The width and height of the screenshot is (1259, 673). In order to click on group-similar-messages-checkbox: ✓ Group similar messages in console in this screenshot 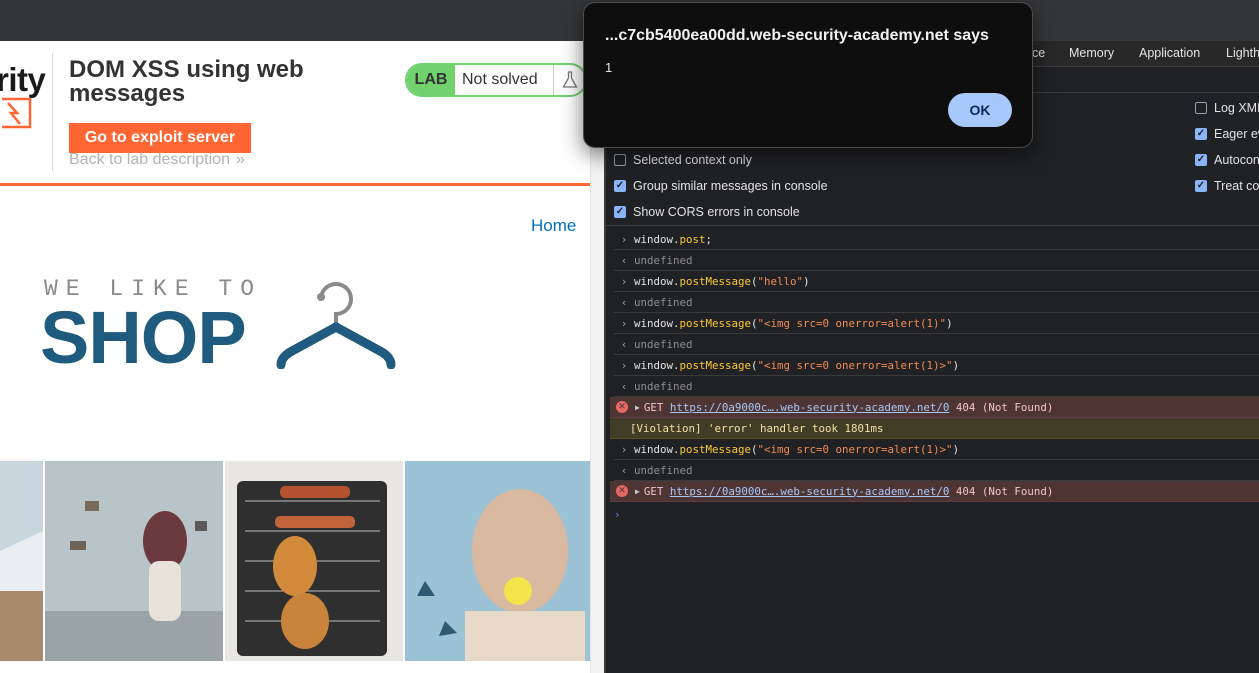, I will do `click(721, 186)`.